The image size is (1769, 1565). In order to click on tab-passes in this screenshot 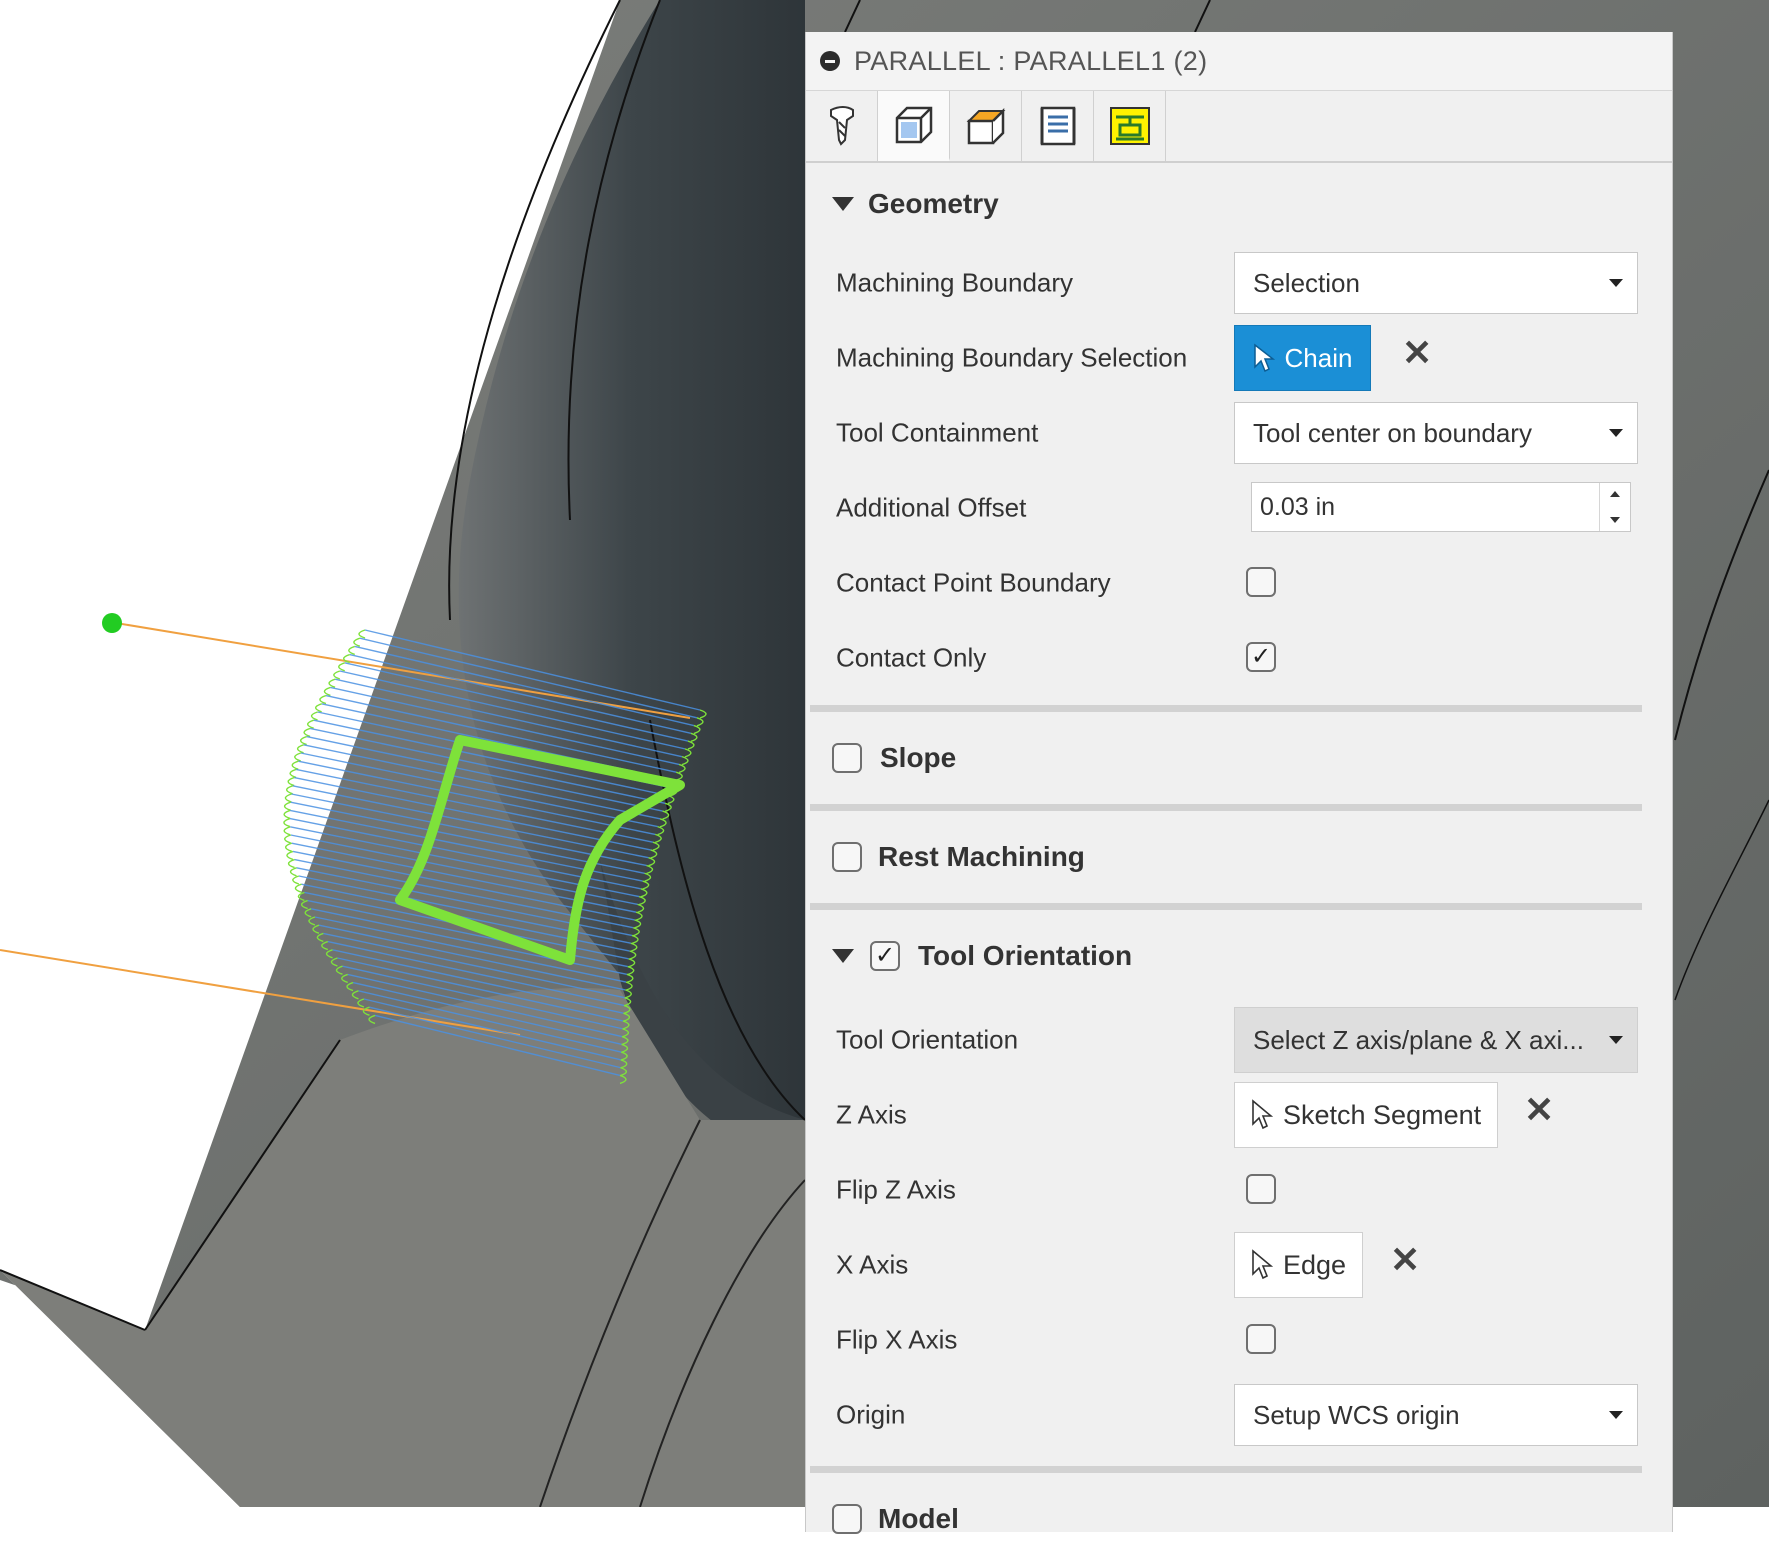, I will do `click(1058, 126)`.